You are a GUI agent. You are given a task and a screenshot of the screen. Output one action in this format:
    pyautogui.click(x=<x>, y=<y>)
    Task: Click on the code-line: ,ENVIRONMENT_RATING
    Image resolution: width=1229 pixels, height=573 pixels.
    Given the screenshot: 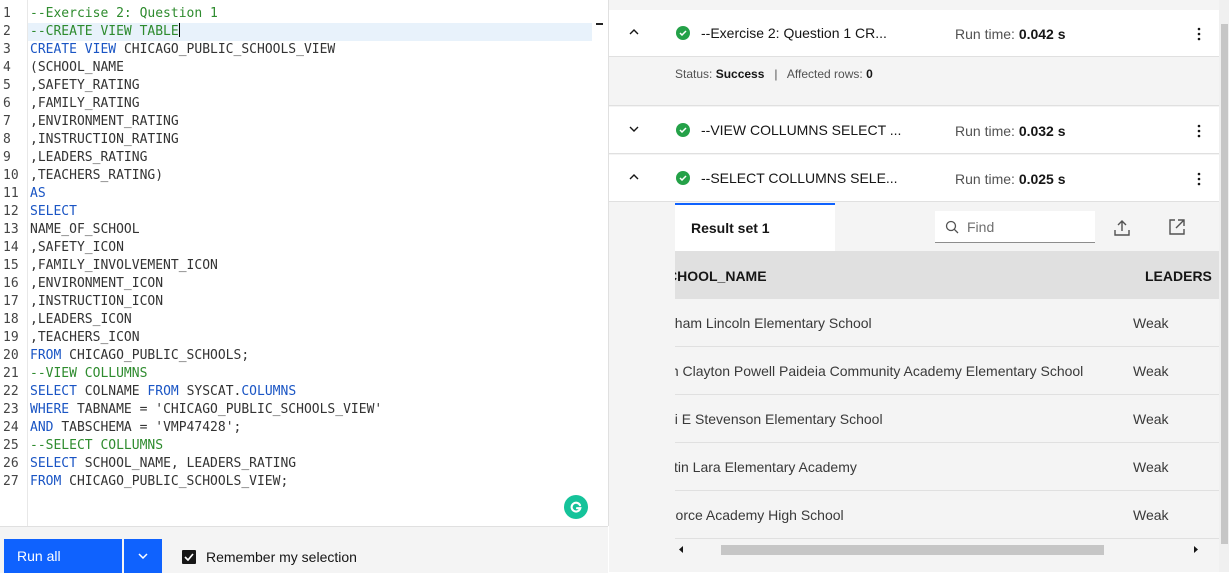 What is the action you would take?
    pyautogui.click(x=311, y=122)
    